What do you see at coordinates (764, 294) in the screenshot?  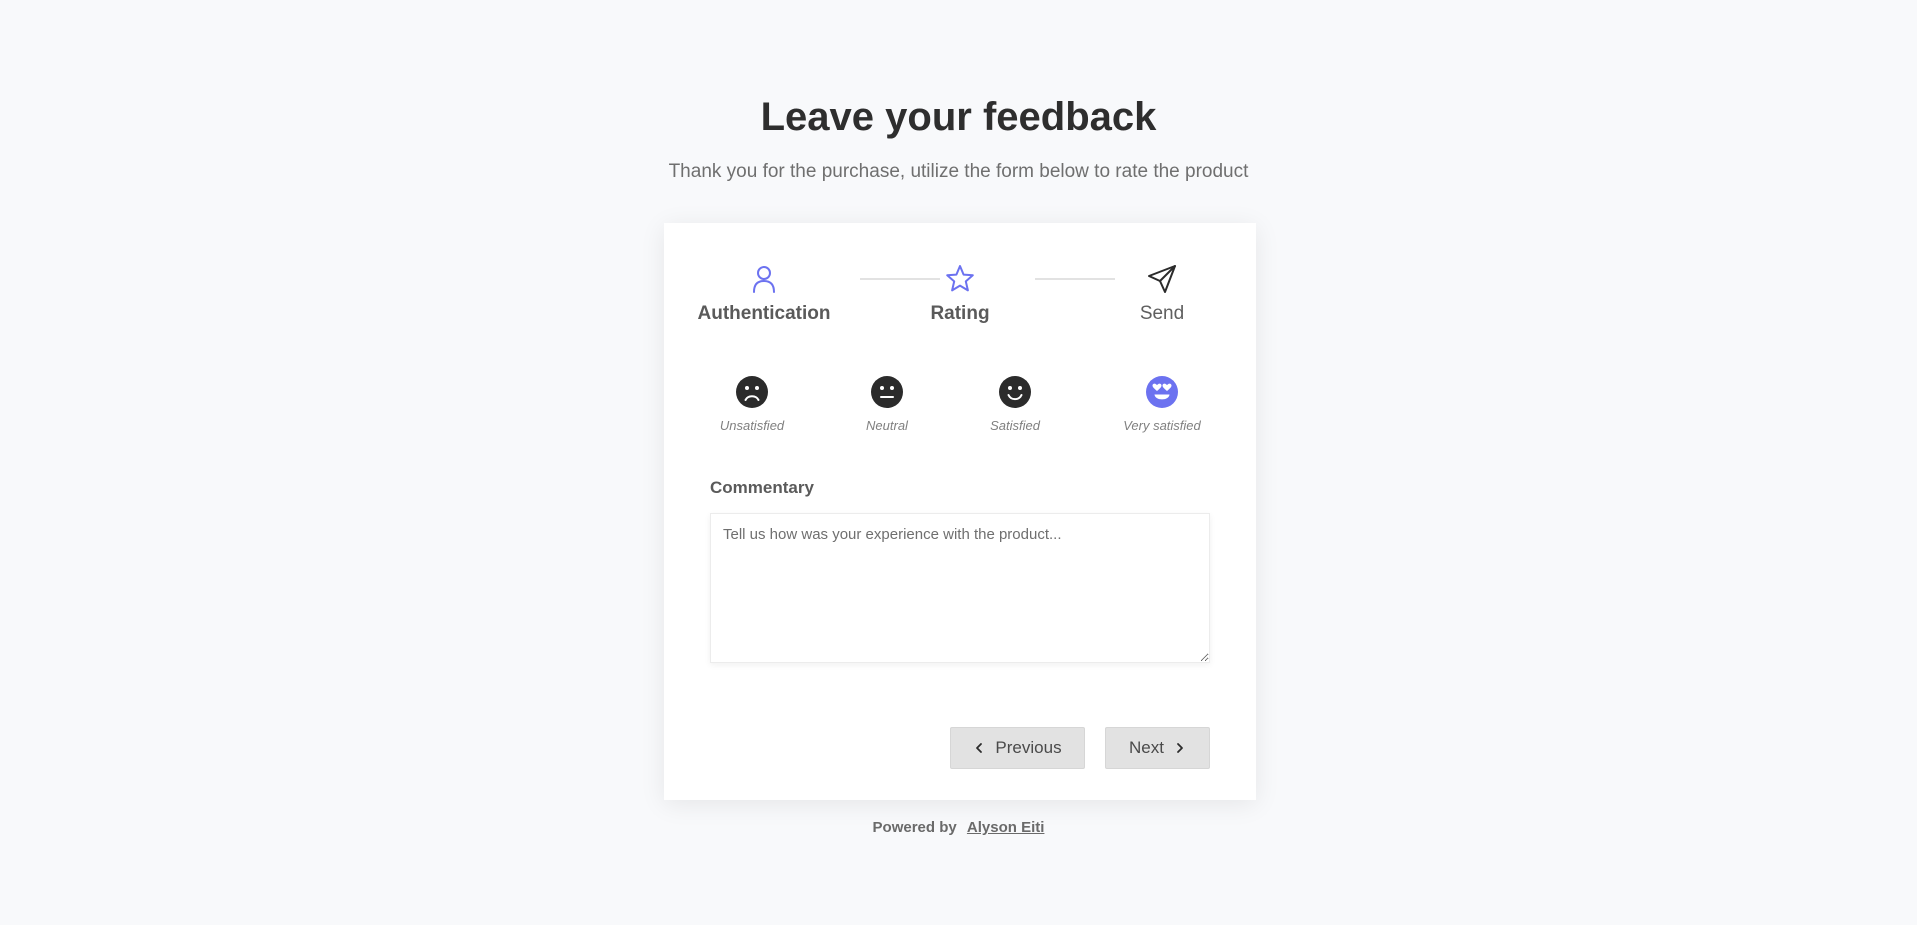 I see `step-authentication: Authentication` at bounding box center [764, 294].